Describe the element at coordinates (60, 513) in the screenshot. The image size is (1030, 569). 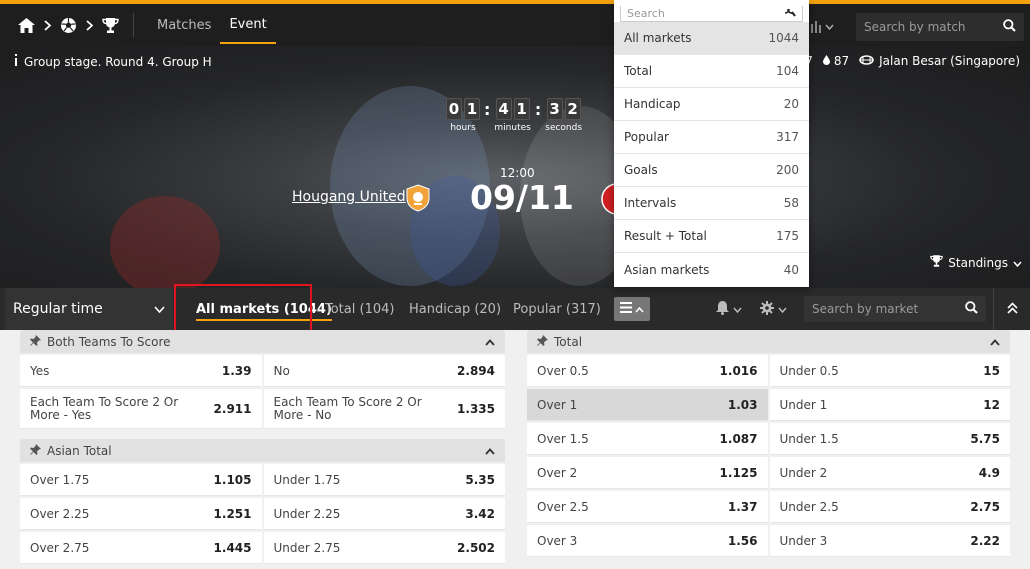
I see `outcome-label: Over 2.25` at that location.